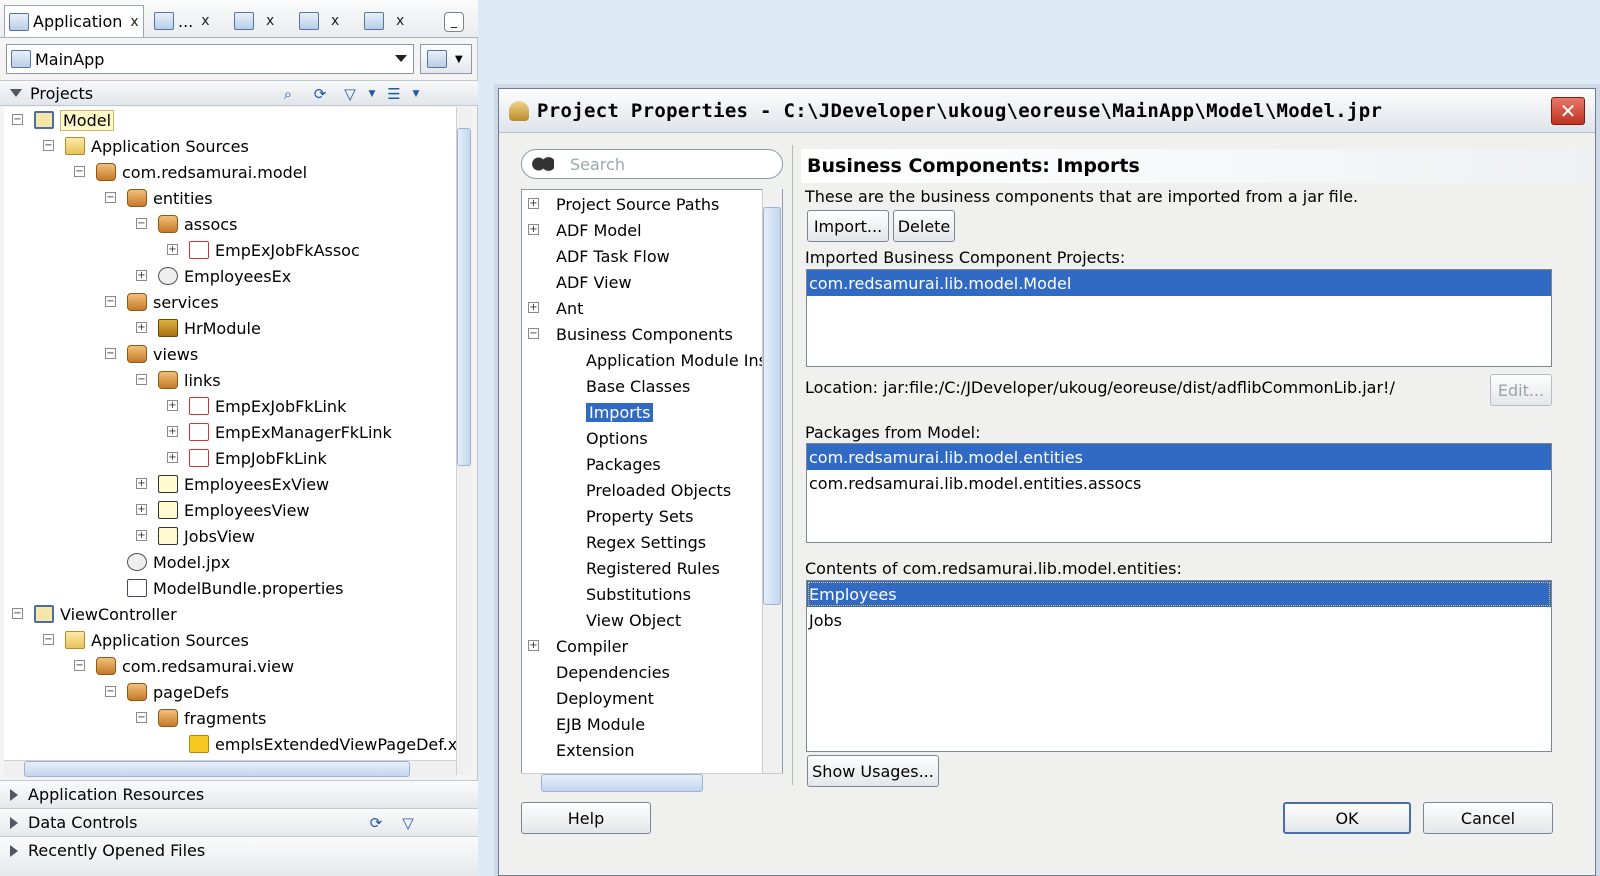  I want to click on nav-horizontal-scroll-thumb, so click(622, 783).